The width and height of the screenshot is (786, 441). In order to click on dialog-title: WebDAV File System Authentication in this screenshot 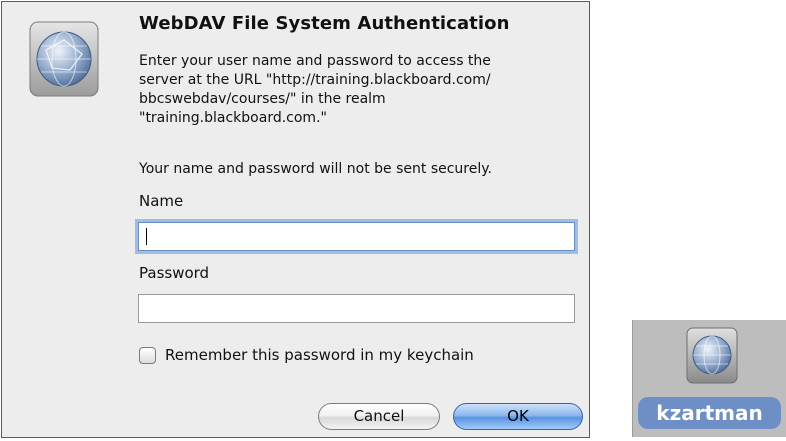, I will do `click(324, 23)`.